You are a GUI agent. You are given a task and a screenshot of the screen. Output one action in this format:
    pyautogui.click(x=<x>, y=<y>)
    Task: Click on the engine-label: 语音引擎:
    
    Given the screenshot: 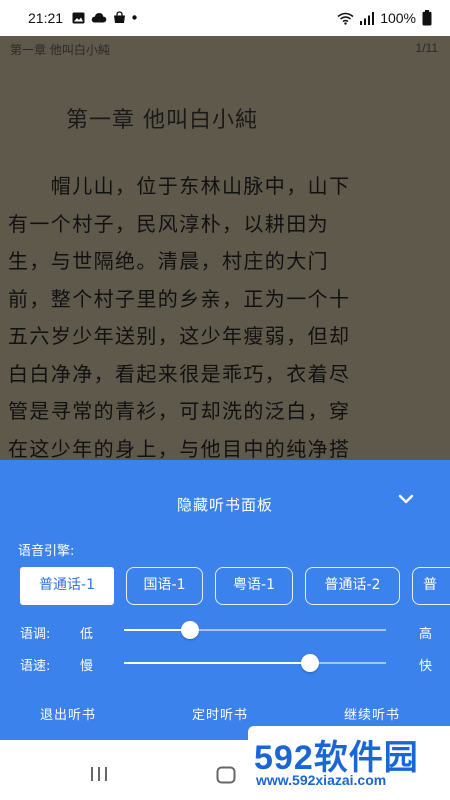 What is the action you would take?
    pyautogui.click(x=46, y=551)
    